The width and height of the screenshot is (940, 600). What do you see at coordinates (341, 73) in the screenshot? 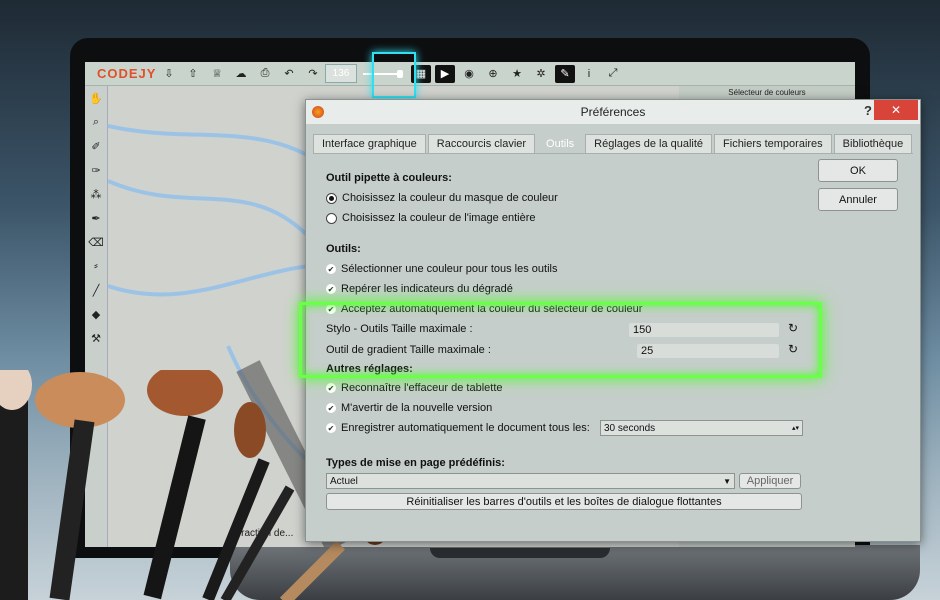
I see `brush-size-field: 136` at bounding box center [341, 73].